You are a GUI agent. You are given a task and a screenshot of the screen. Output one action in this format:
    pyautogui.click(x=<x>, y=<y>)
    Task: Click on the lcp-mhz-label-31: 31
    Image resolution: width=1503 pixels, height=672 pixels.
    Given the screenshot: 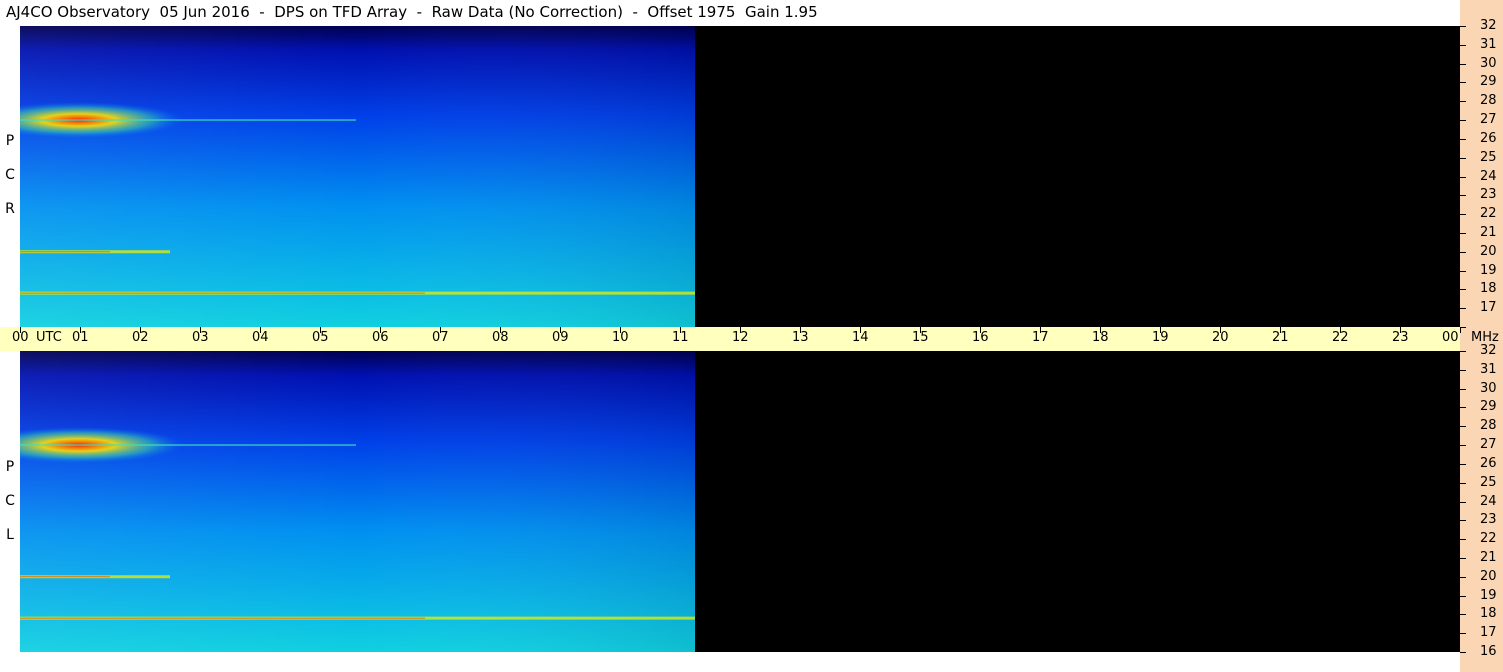 What is the action you would take?
    pyautogui.click(x=1488, y=369)
    